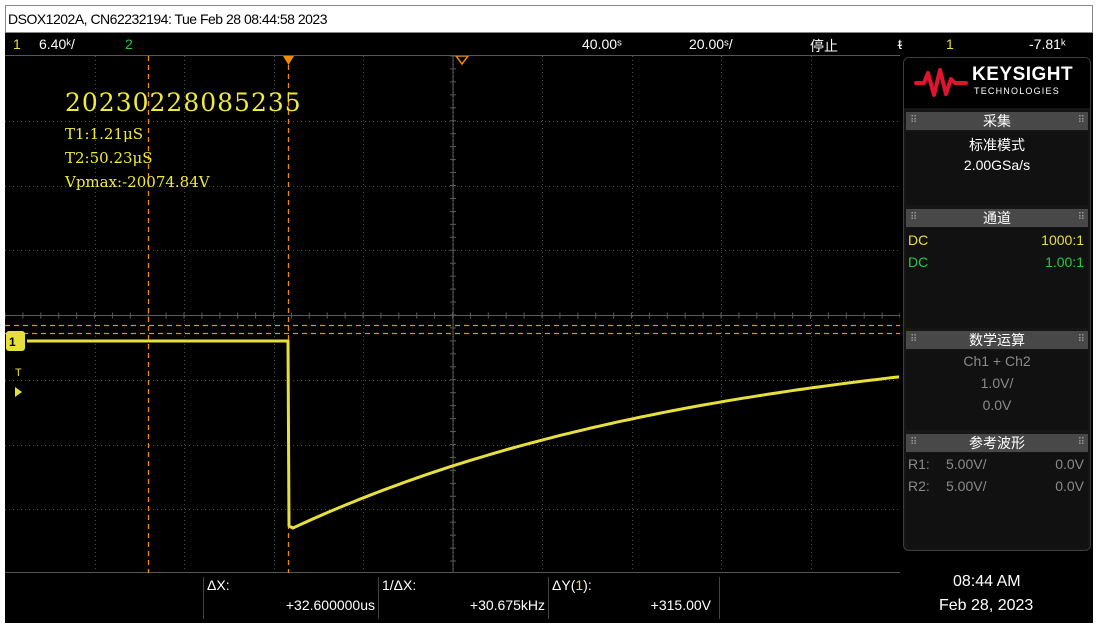  I want to click on dx-cell: ΔX: +32.600000us, so click(291, 598).